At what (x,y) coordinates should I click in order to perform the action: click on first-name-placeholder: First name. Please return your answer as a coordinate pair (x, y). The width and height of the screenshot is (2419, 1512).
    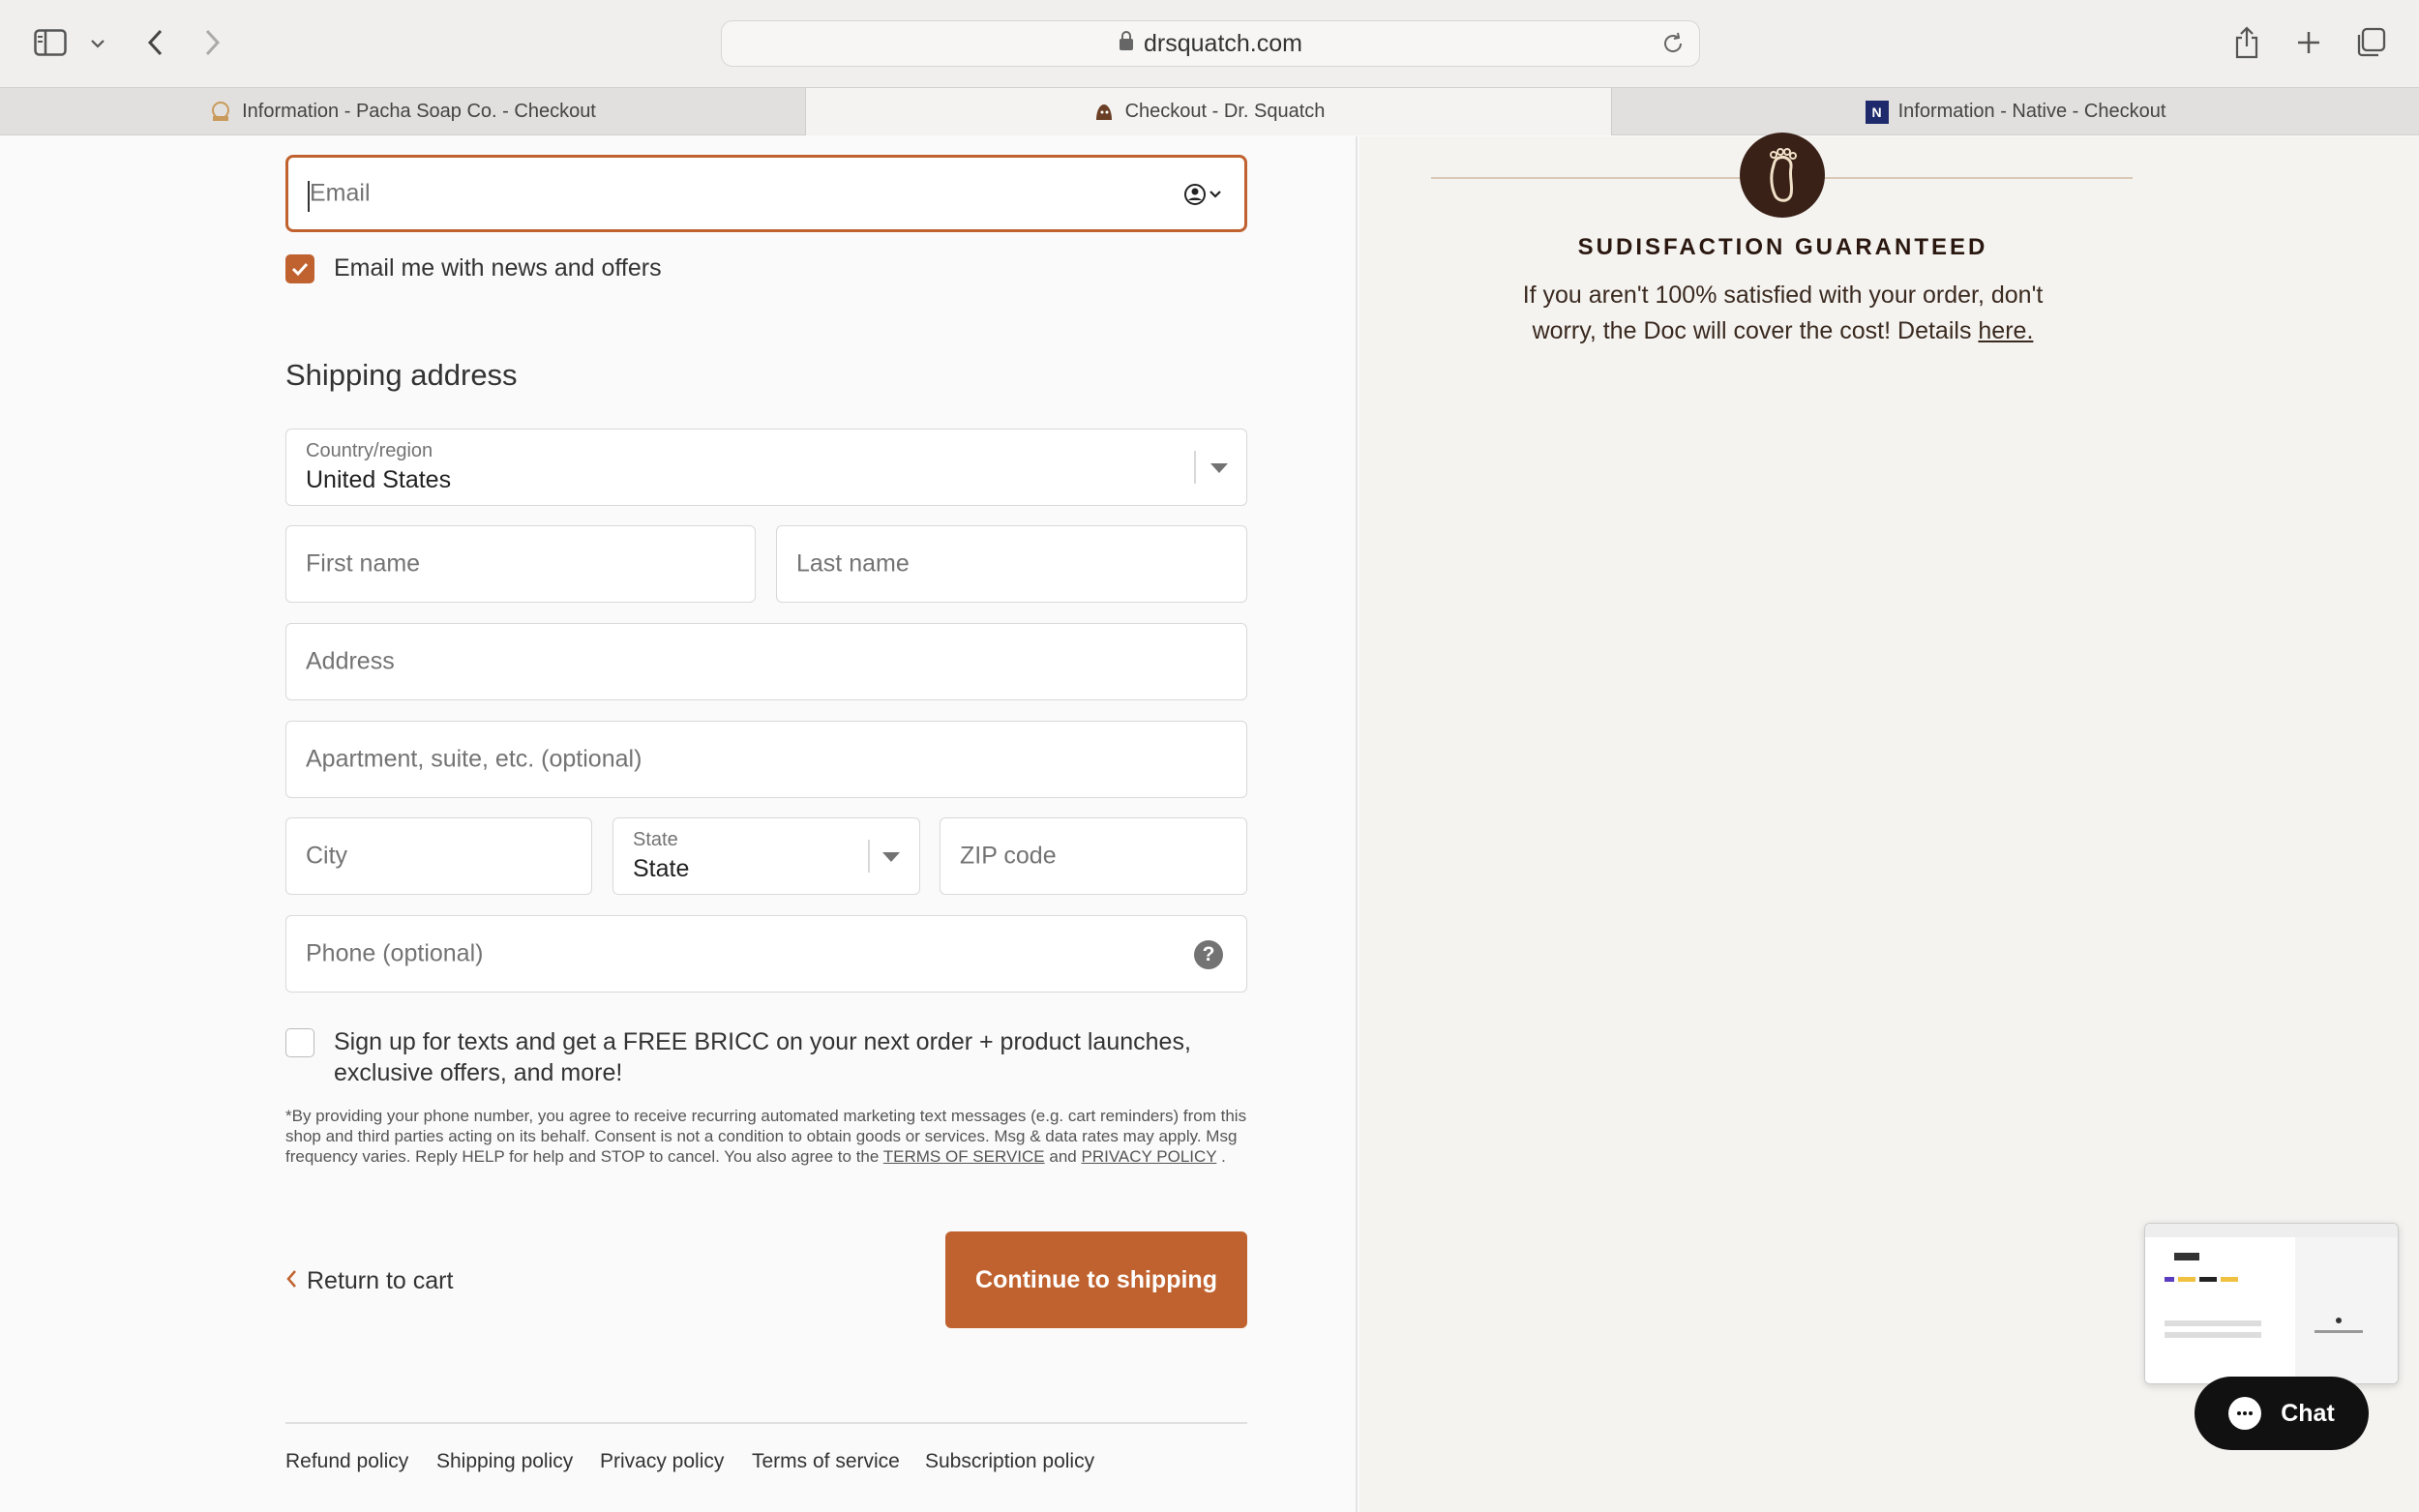
    Looking at the image, I should click on (364, 563).